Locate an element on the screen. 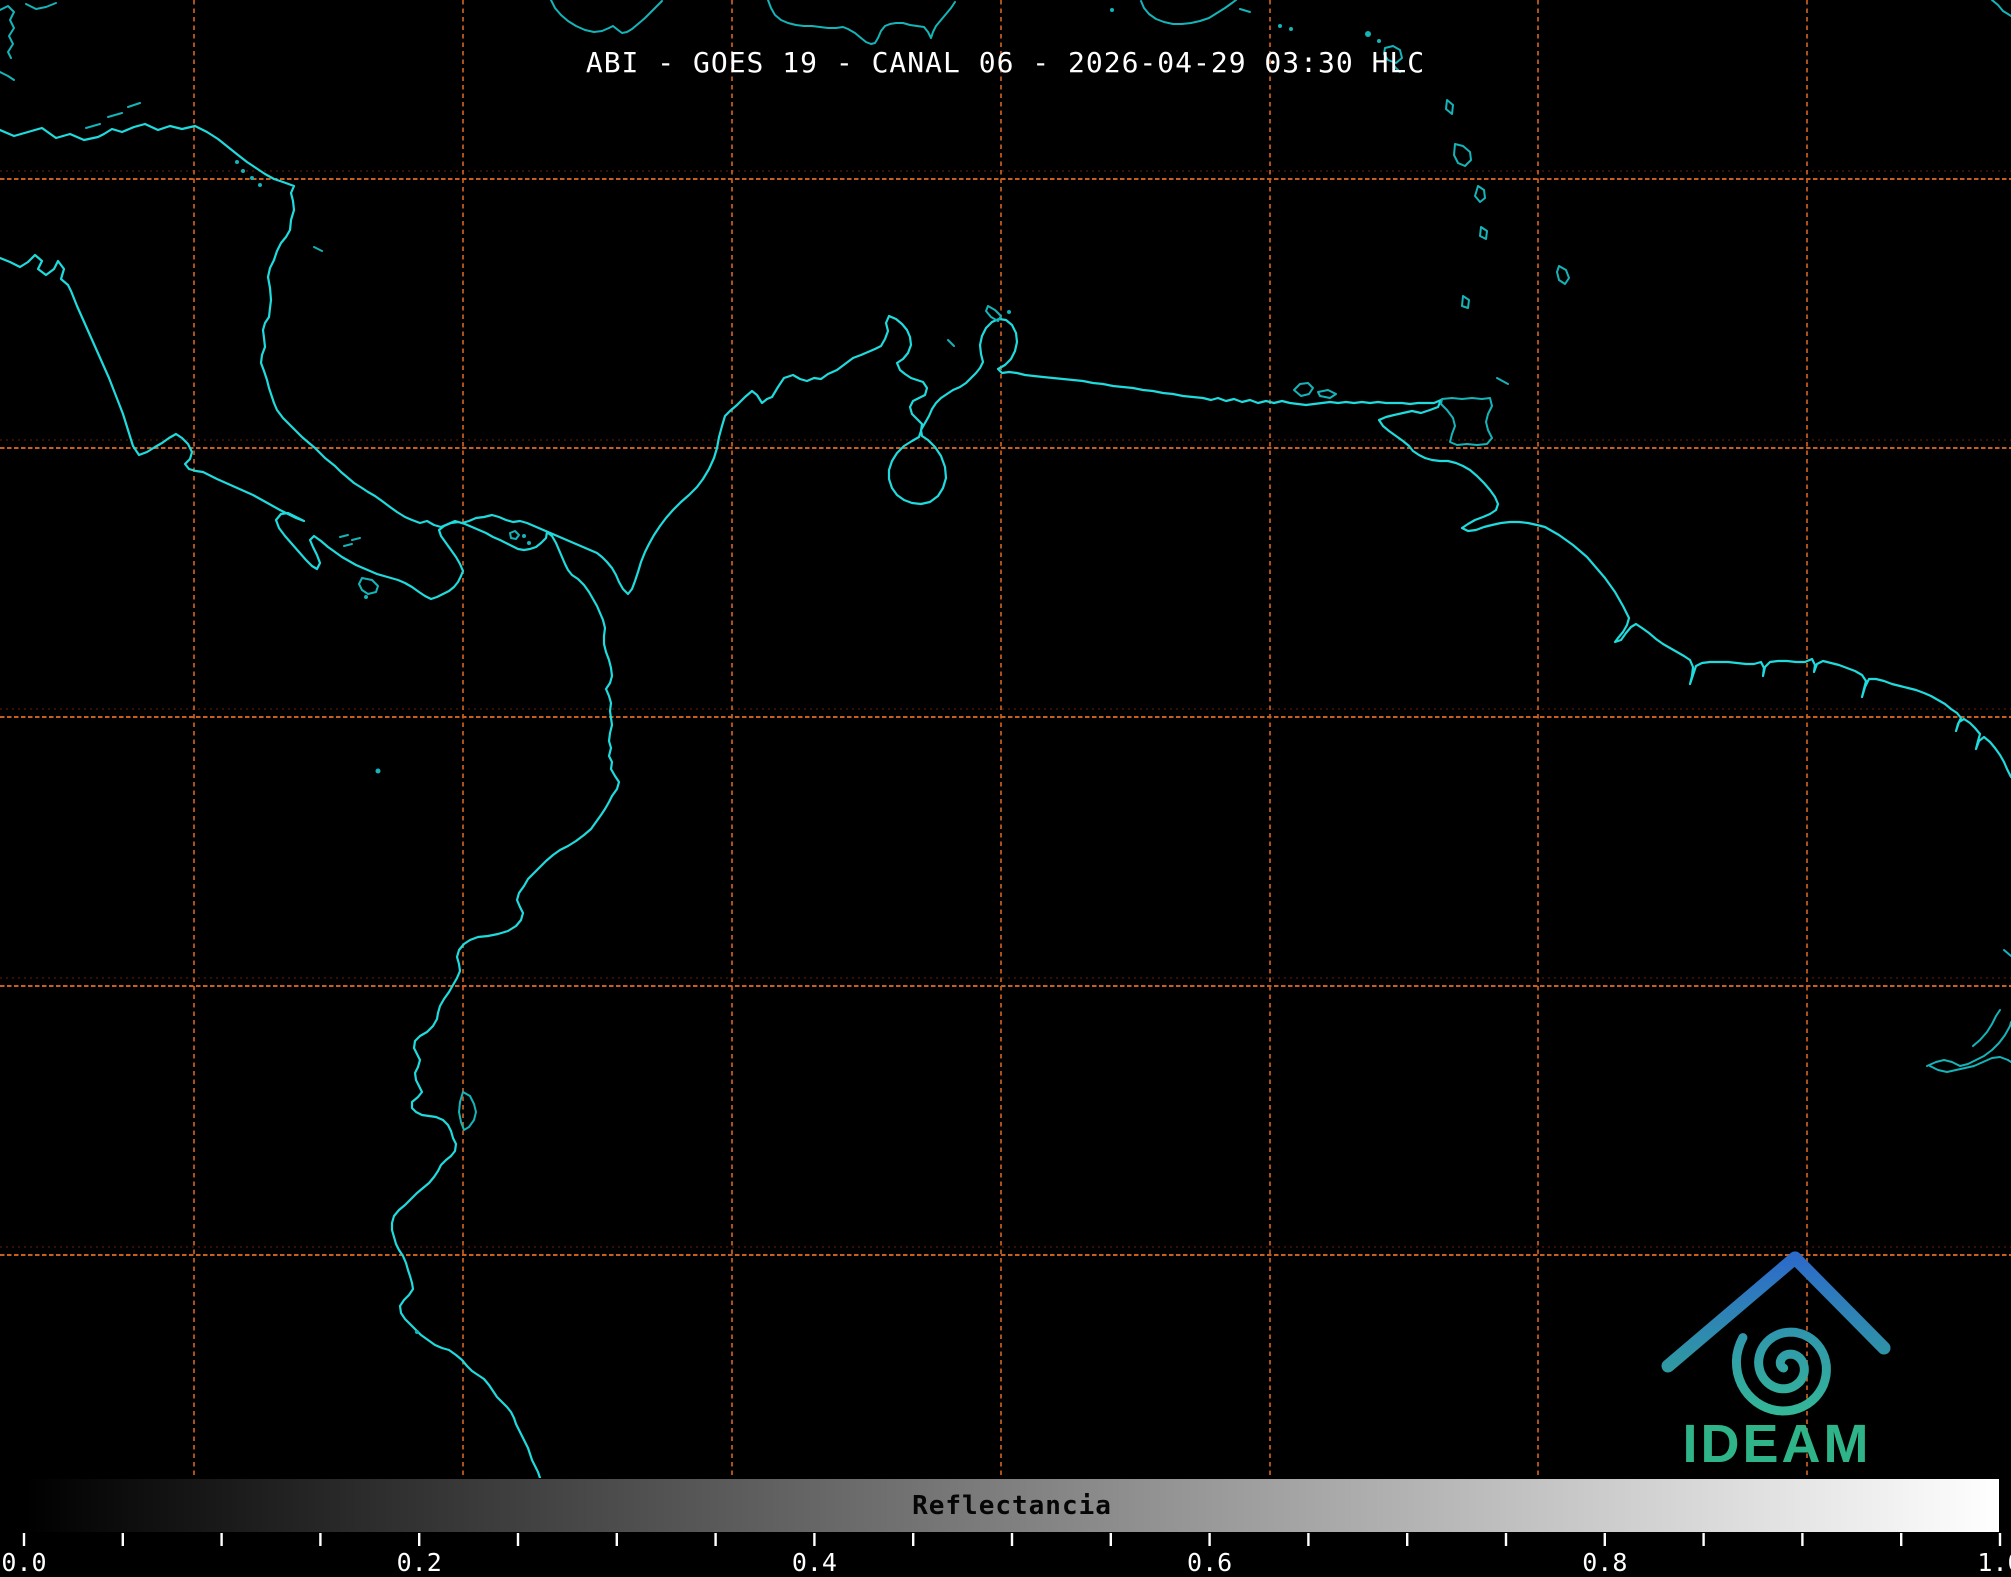 This screenshot has width=2011, height=1577. logo-spiral-icon is located at coordinates (1781, 1371).